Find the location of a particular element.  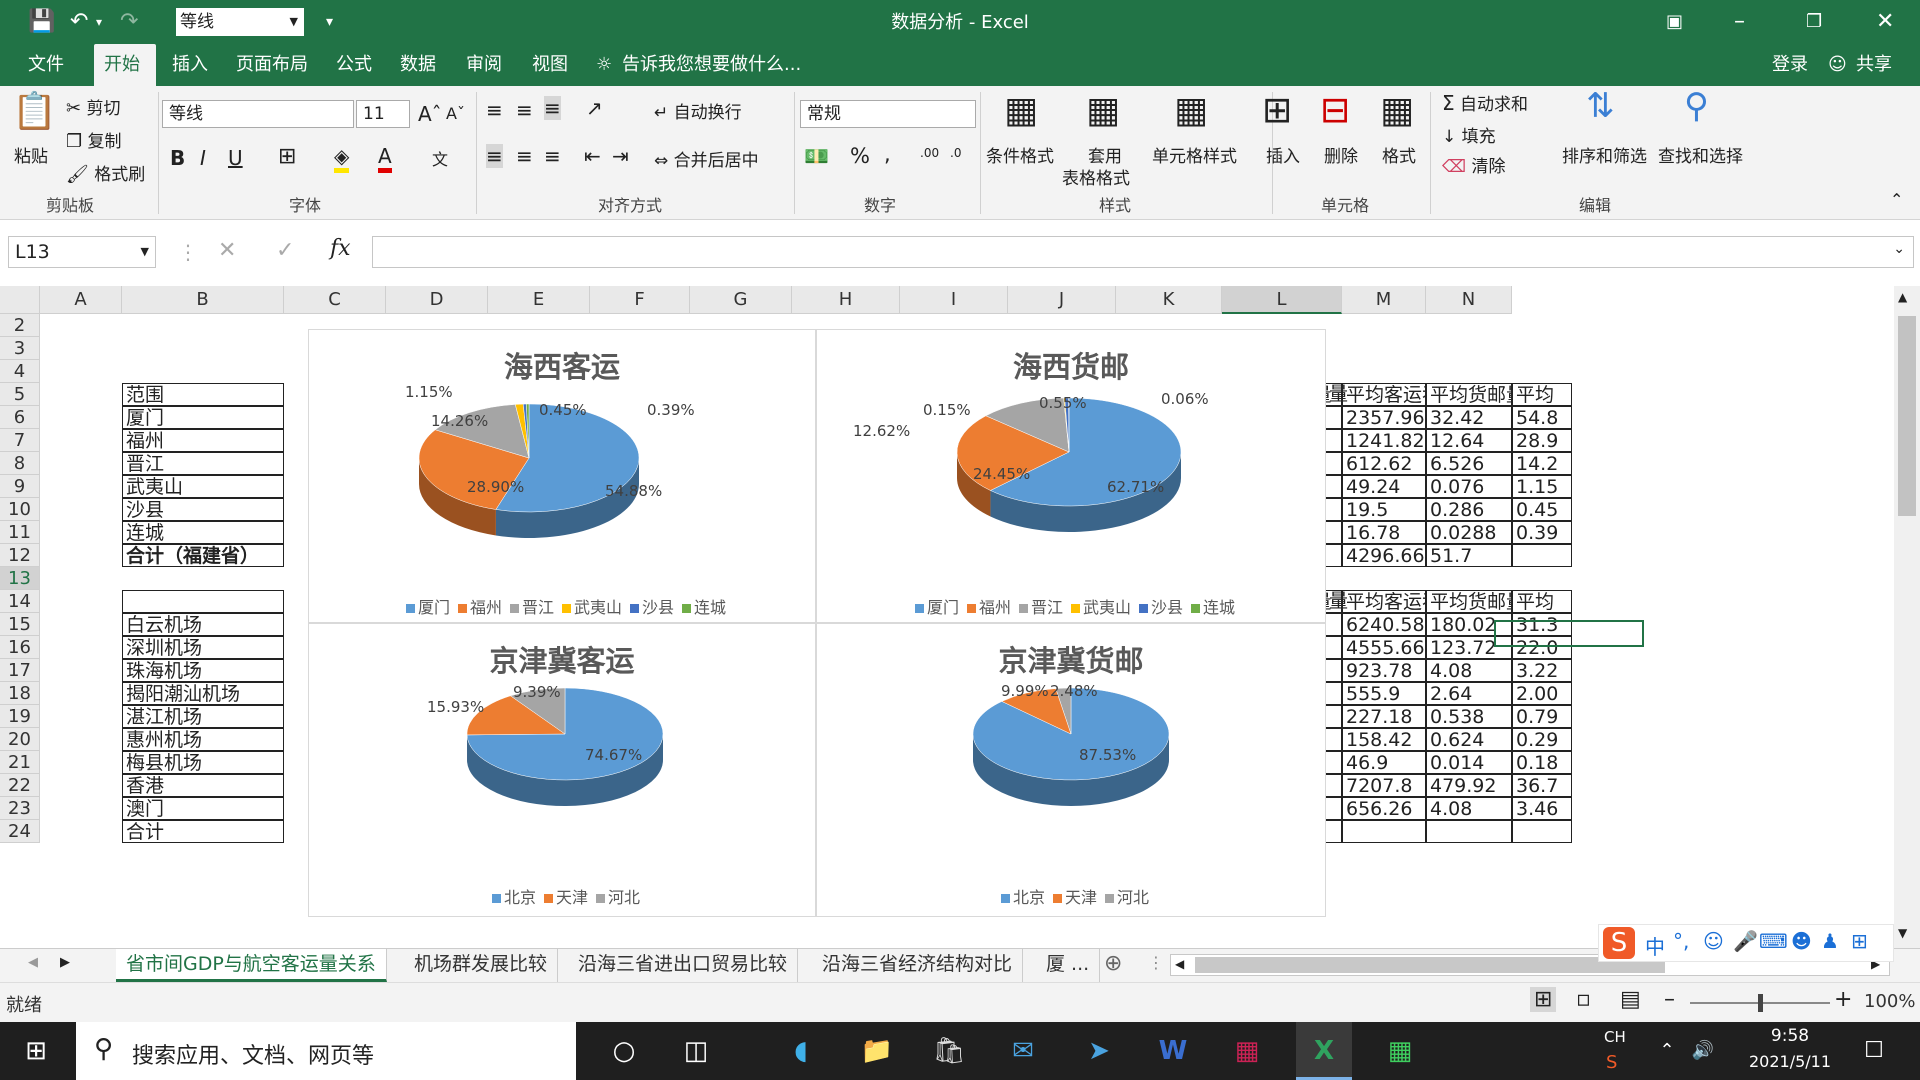

cell: 479.92 is located at coordinates (1469, 785).